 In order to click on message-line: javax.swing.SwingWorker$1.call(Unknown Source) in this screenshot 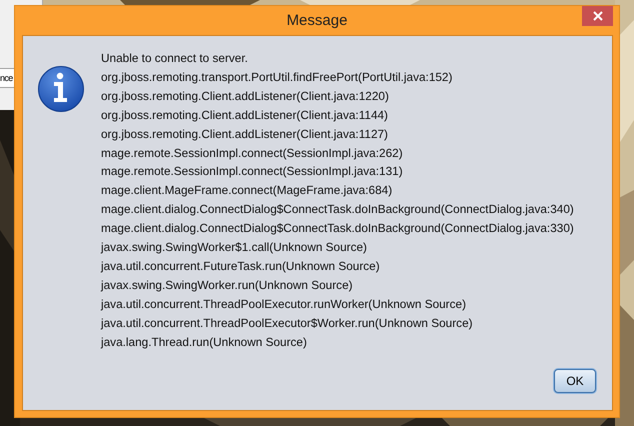, I will do `click(234, 247)`.